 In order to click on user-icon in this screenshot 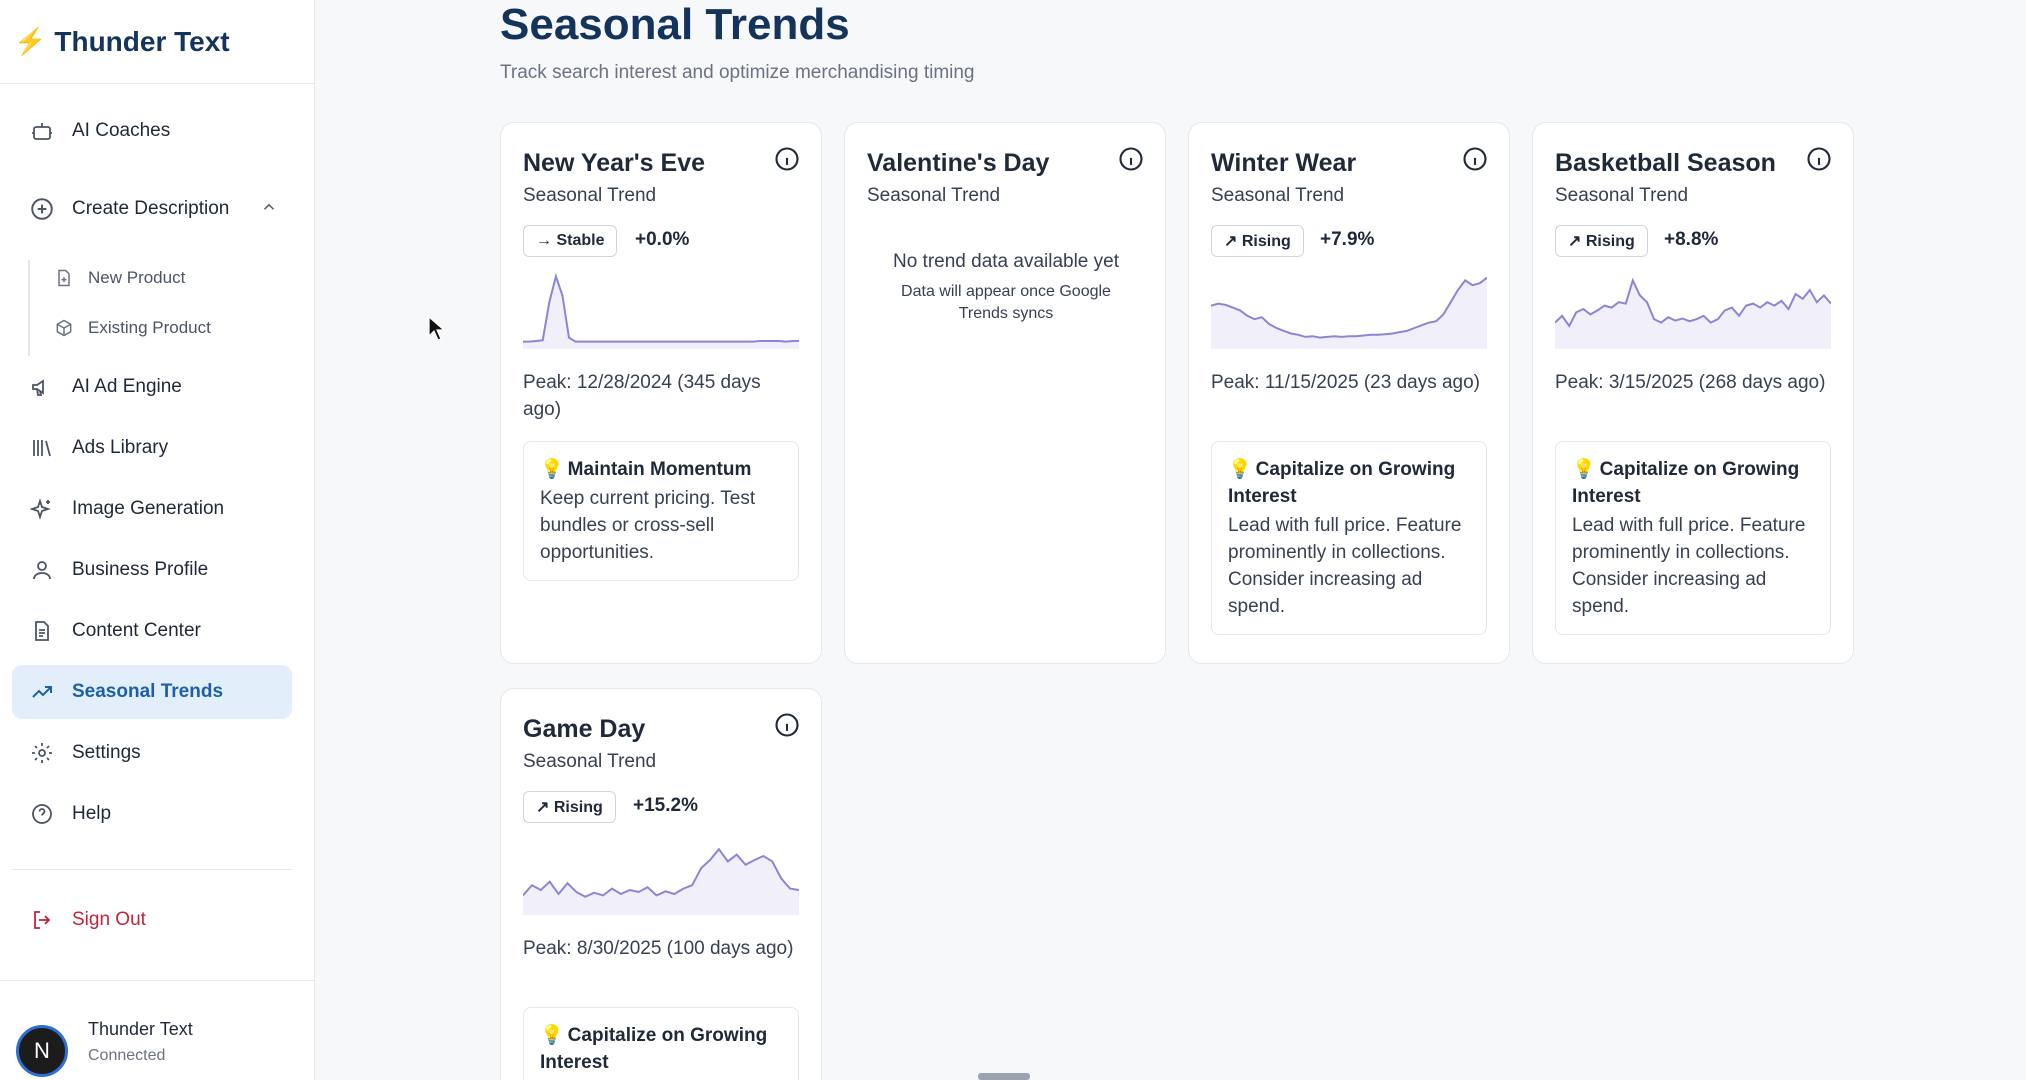, I will do `click(42, 570)`.